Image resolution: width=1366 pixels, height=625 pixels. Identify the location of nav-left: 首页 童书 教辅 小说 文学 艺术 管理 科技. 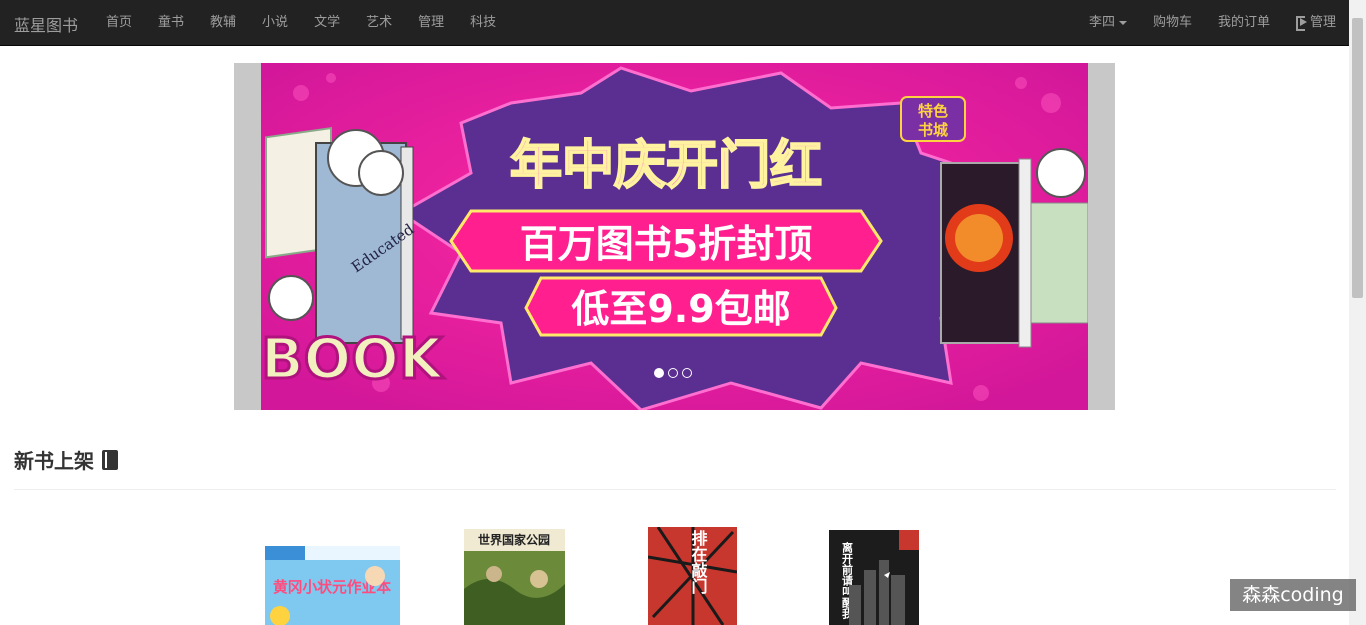
(301, 22).